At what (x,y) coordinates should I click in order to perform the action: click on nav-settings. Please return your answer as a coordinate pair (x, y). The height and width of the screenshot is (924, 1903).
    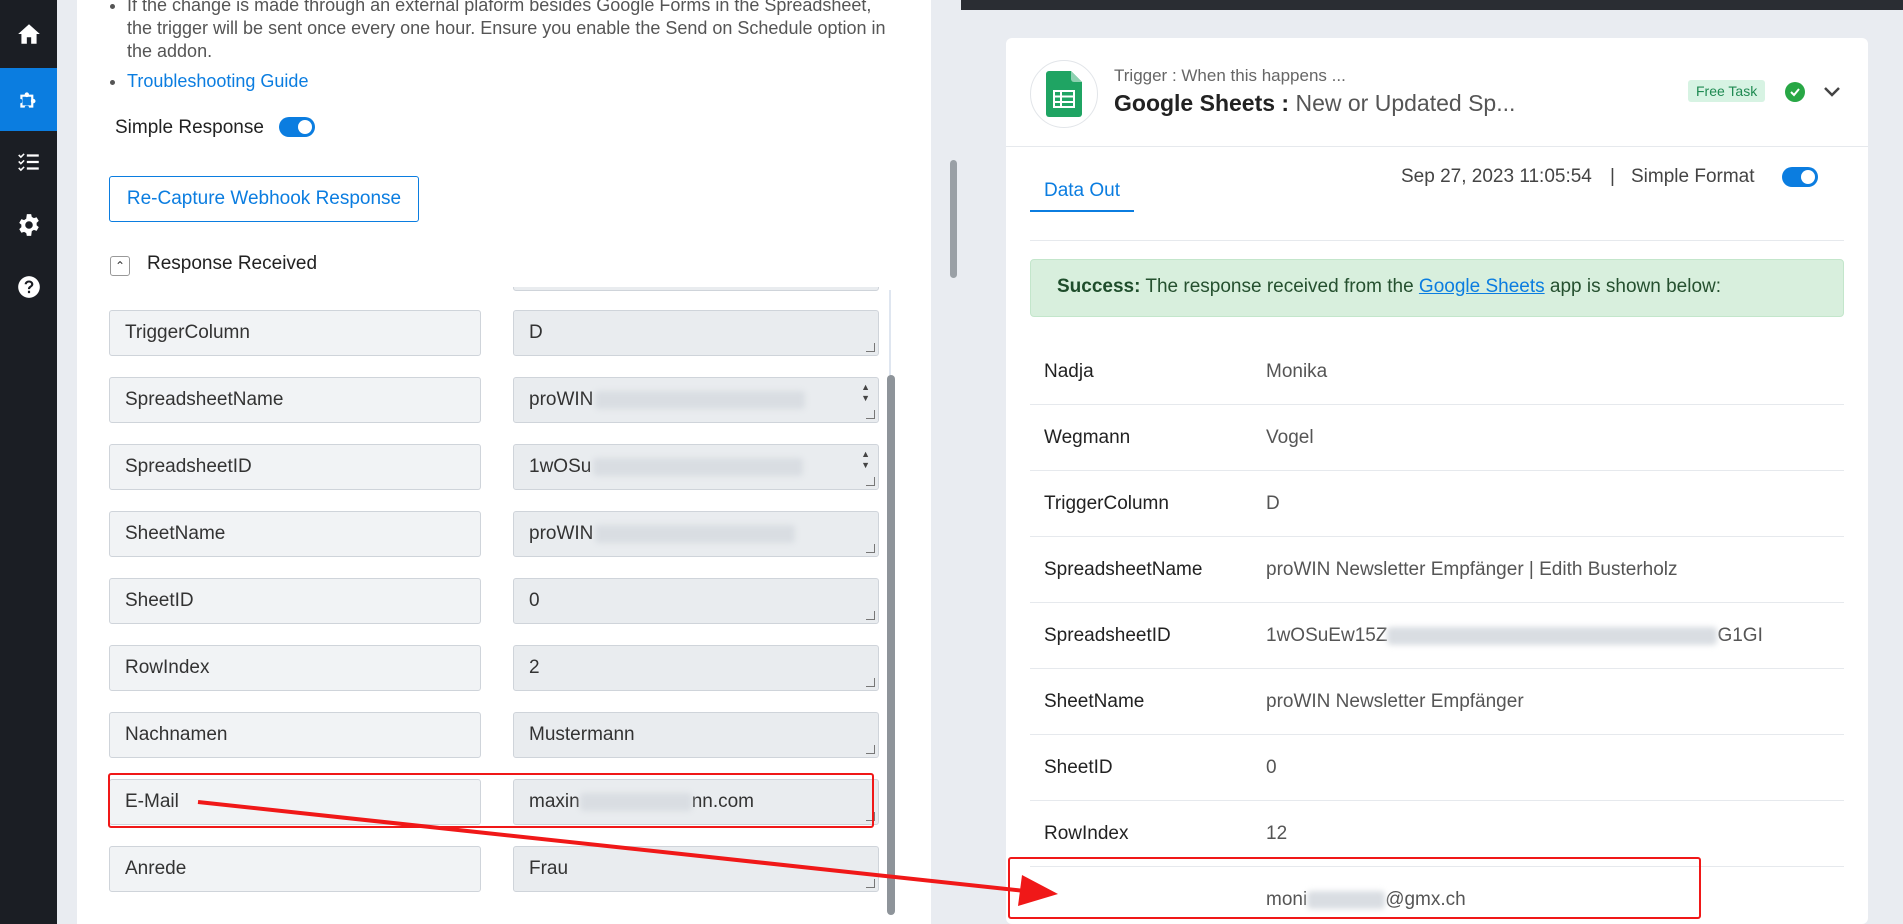
    Looking at the image, I should click on (28, 224).